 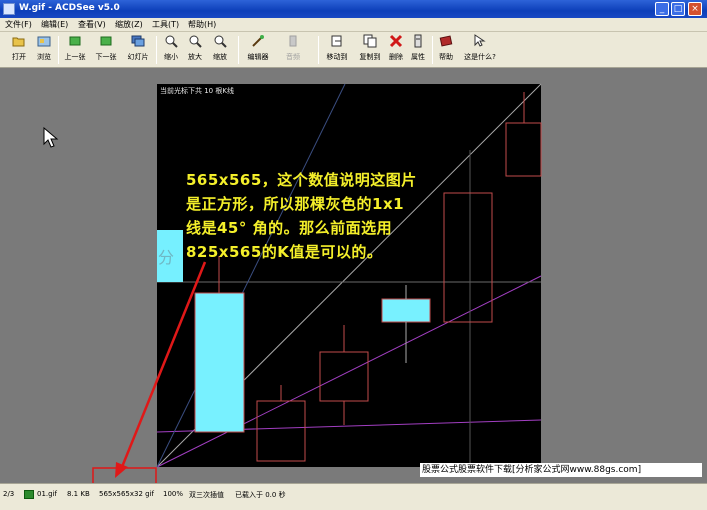 I want to click on candle-cyan-large, so click(x=219, y=362).